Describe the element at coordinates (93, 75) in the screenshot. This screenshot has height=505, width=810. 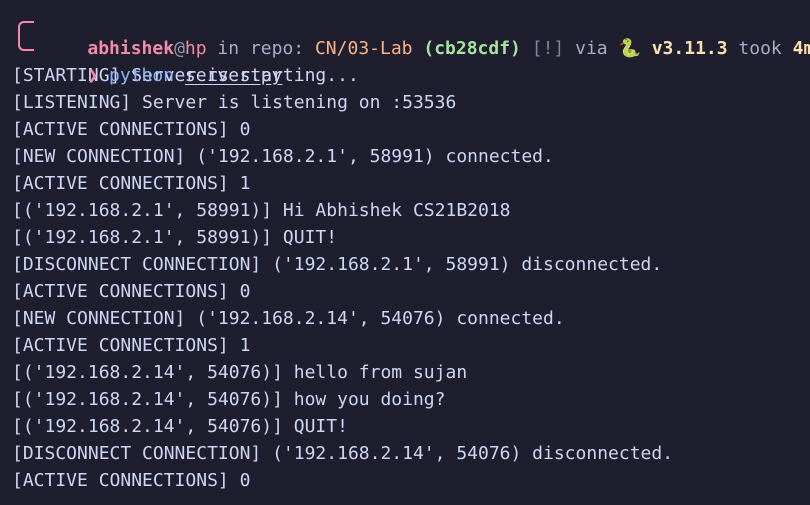
I see `prompt-chevron-icon: ❯` at that location.